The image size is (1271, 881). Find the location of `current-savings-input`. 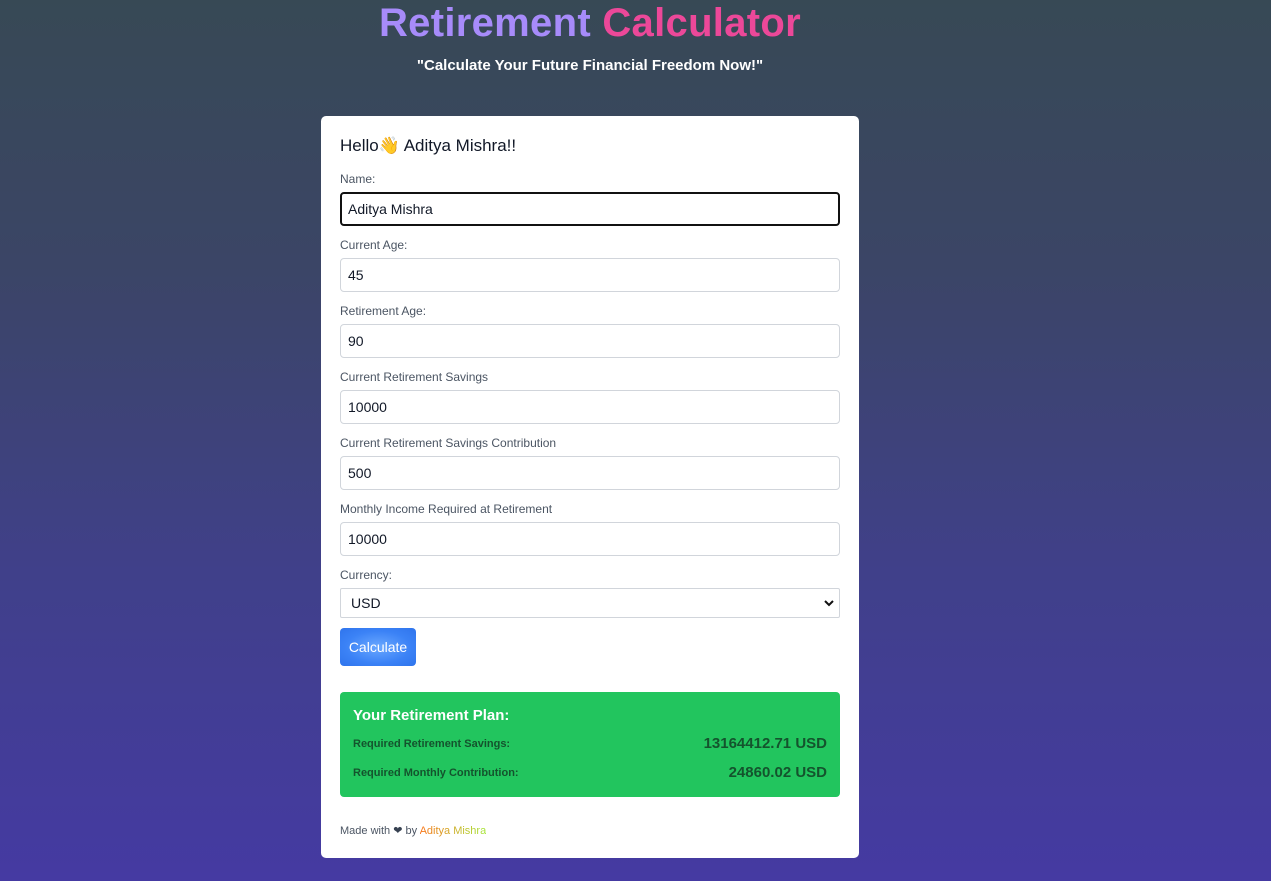

current-savings-input is located at coordinates (590, 407).